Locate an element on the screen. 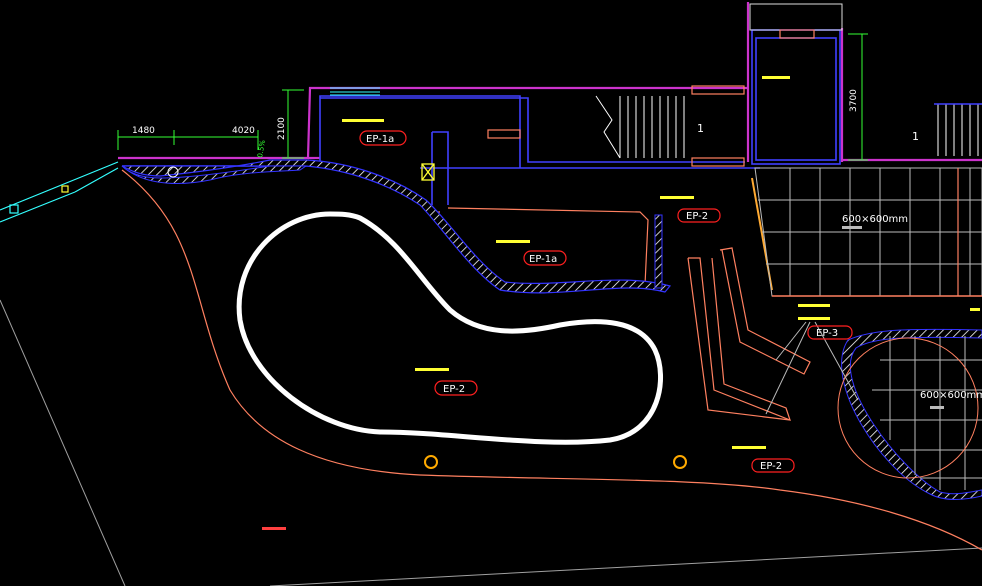  tag-ep1a-top: EP-1a is located at coordinates (383, 138).